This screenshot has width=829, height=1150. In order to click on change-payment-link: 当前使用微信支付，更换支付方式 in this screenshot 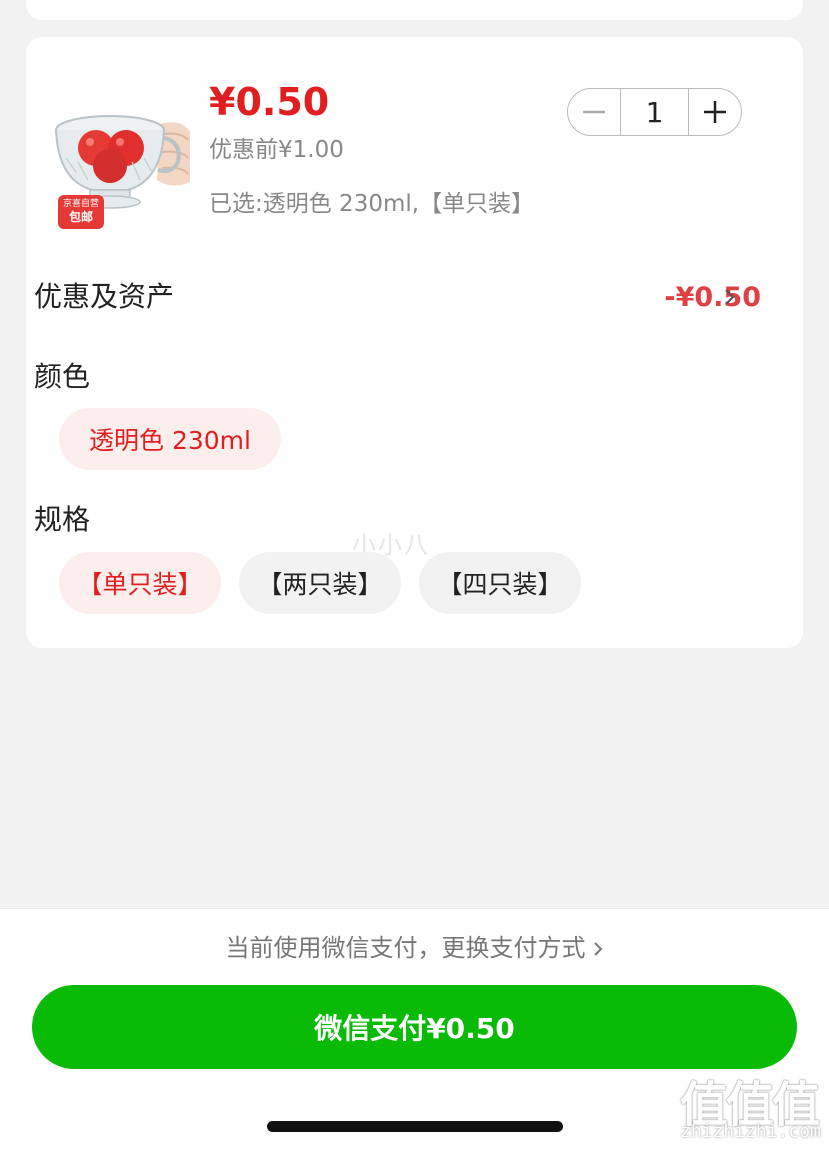, I will do `click(414, 948)`.